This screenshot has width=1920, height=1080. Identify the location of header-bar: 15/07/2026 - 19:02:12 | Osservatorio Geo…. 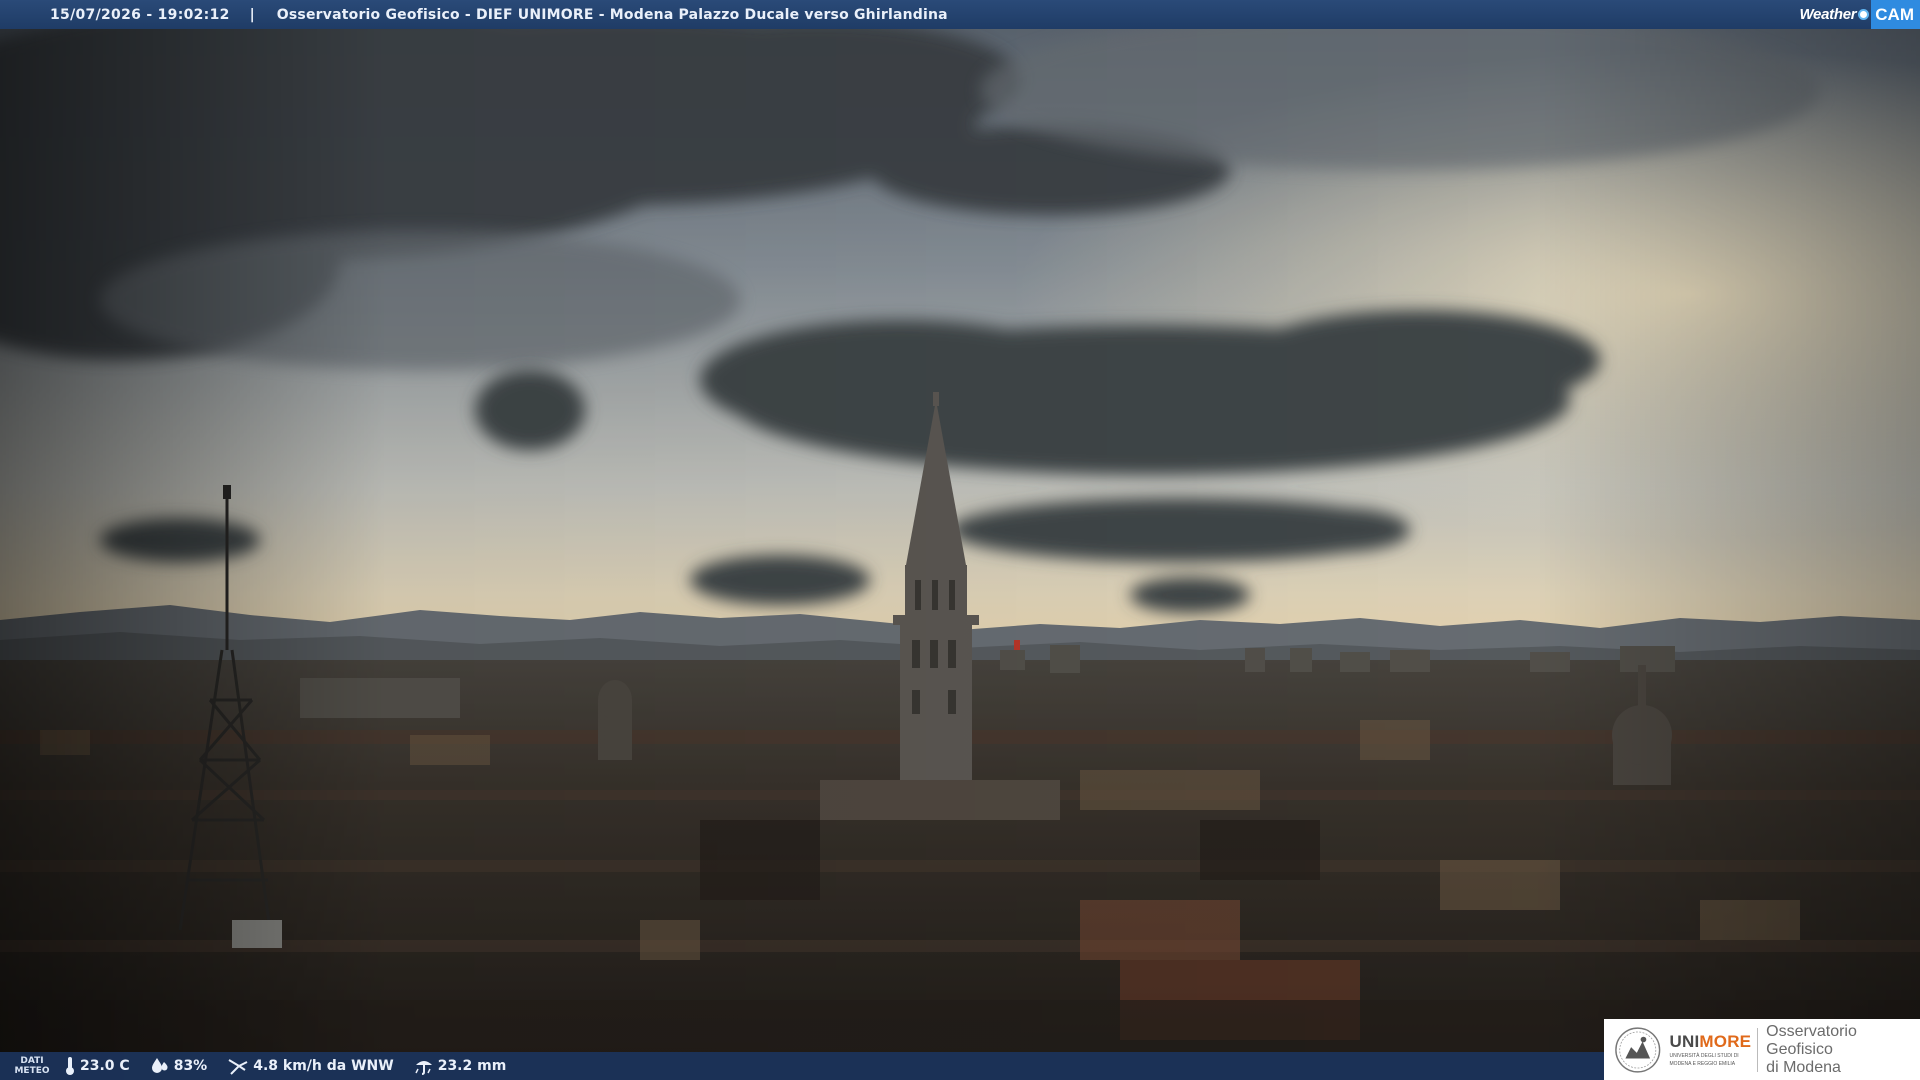
(960, 14).